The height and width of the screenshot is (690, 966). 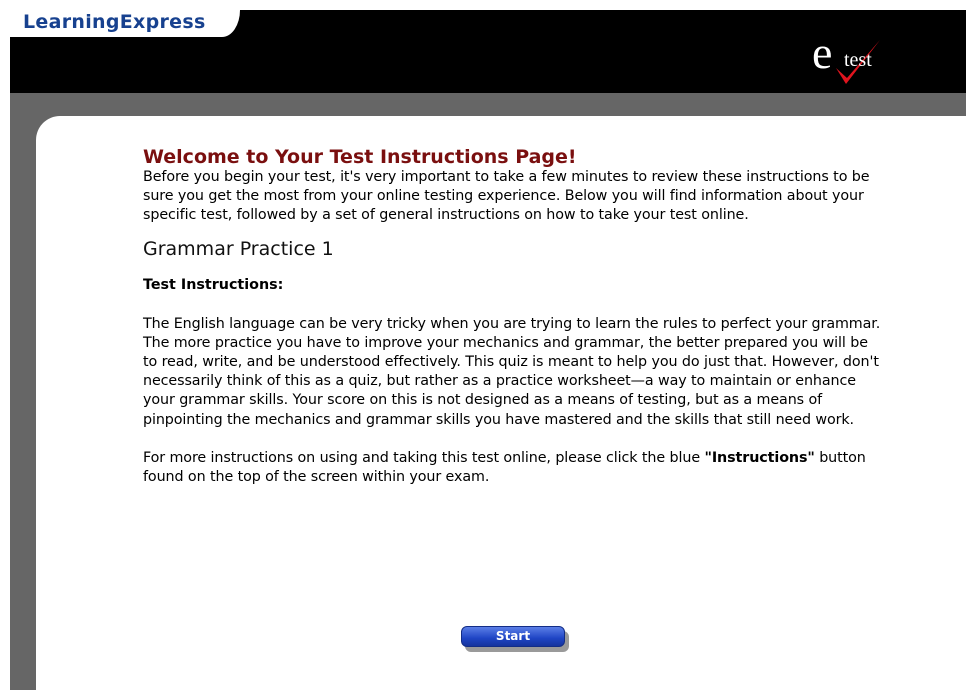 I want to click on brand-logo: LearningExpress, so click(x=114, y=22).